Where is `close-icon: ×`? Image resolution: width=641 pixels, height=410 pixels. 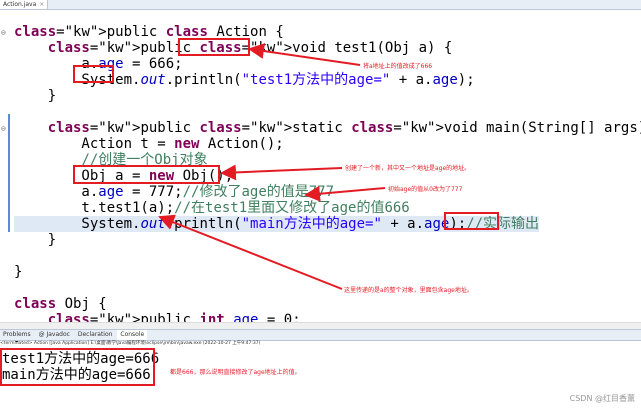 close-icon: × is located at coordinates (41, 4).